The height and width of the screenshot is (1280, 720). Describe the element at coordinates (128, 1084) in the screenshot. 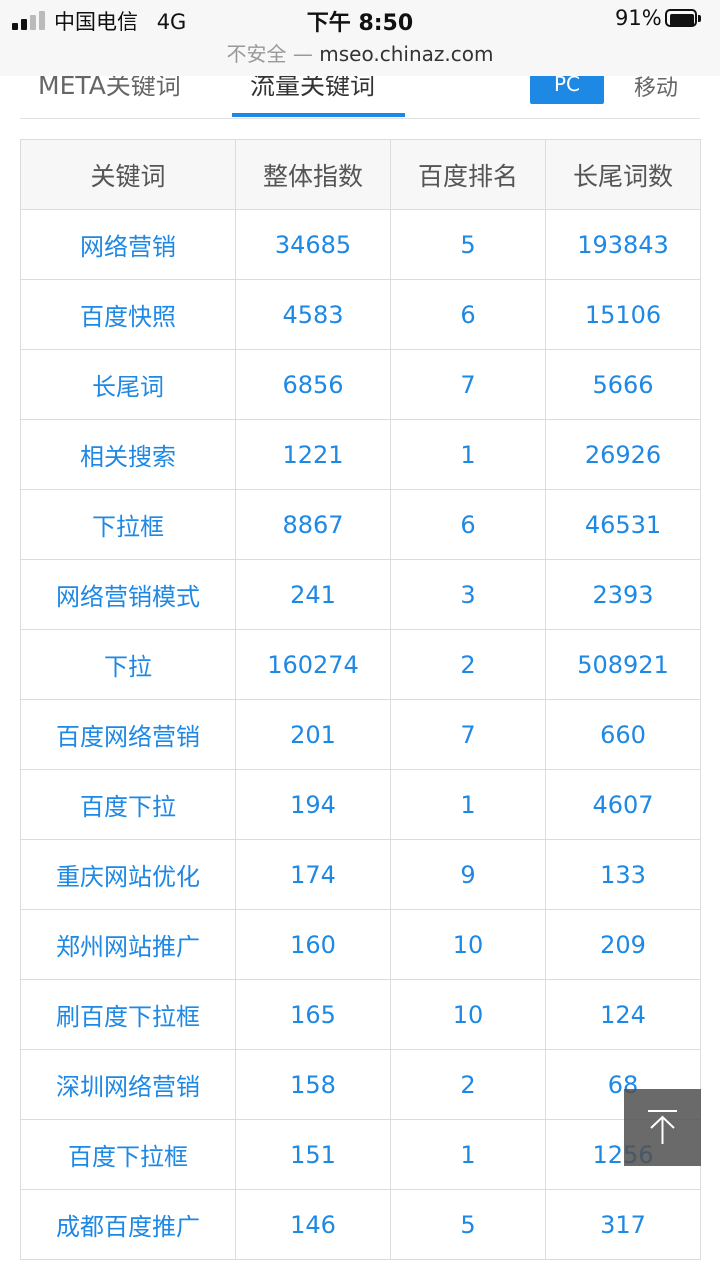

I see `keyword-cell: 深圳网络营销` at that location.